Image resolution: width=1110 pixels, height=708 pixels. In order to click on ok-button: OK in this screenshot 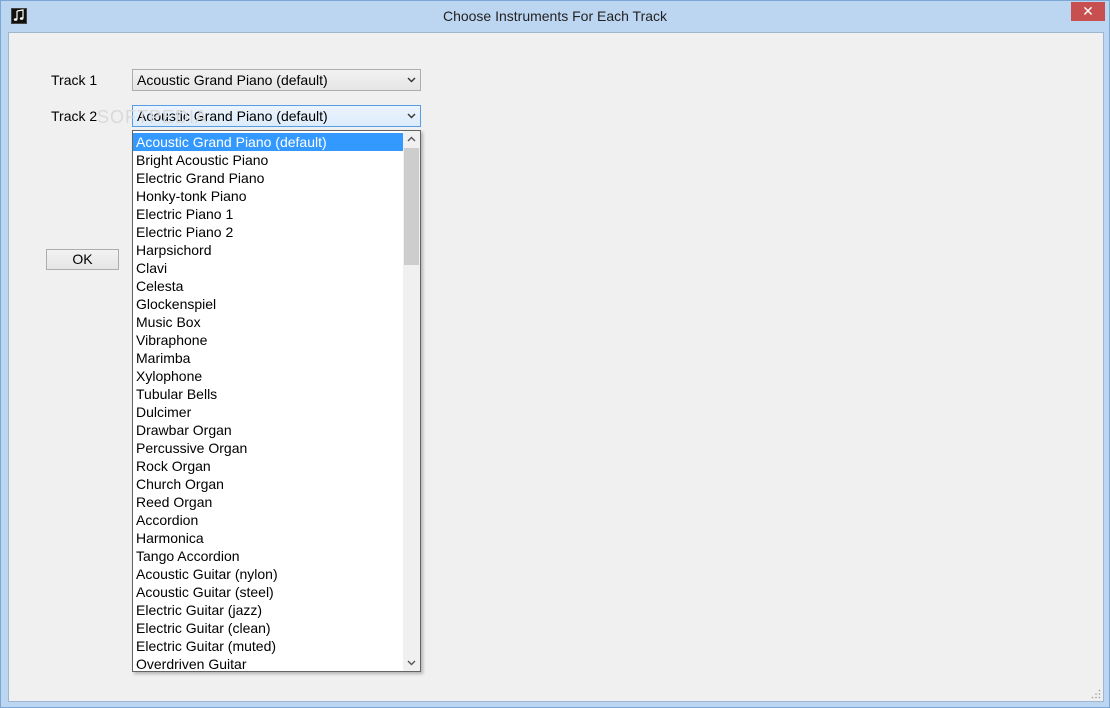, I will do `click(82, 259)`.